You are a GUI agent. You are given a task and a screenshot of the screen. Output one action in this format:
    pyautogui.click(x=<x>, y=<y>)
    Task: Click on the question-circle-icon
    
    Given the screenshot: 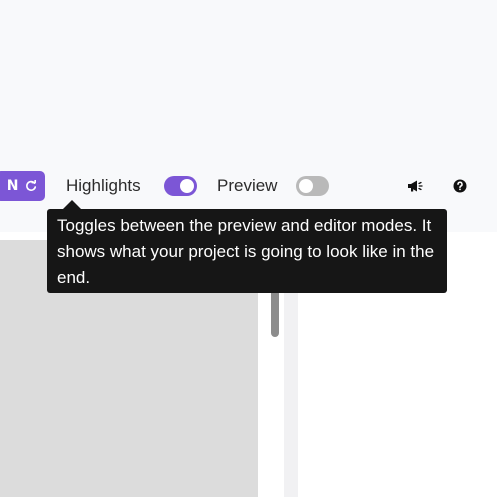 What is the action you would take?
    pyautogui.click(x=460, y=186)
    